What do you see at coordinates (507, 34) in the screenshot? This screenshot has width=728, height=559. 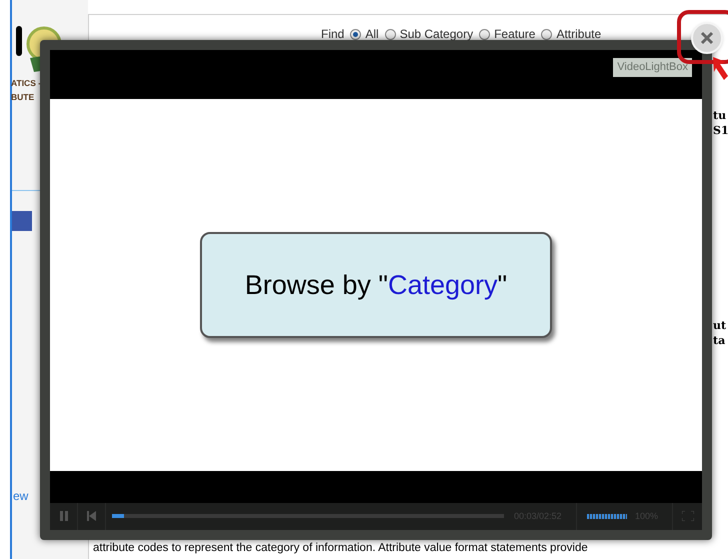 I see `radio-option: Feature` at bounding box center [507, 34].